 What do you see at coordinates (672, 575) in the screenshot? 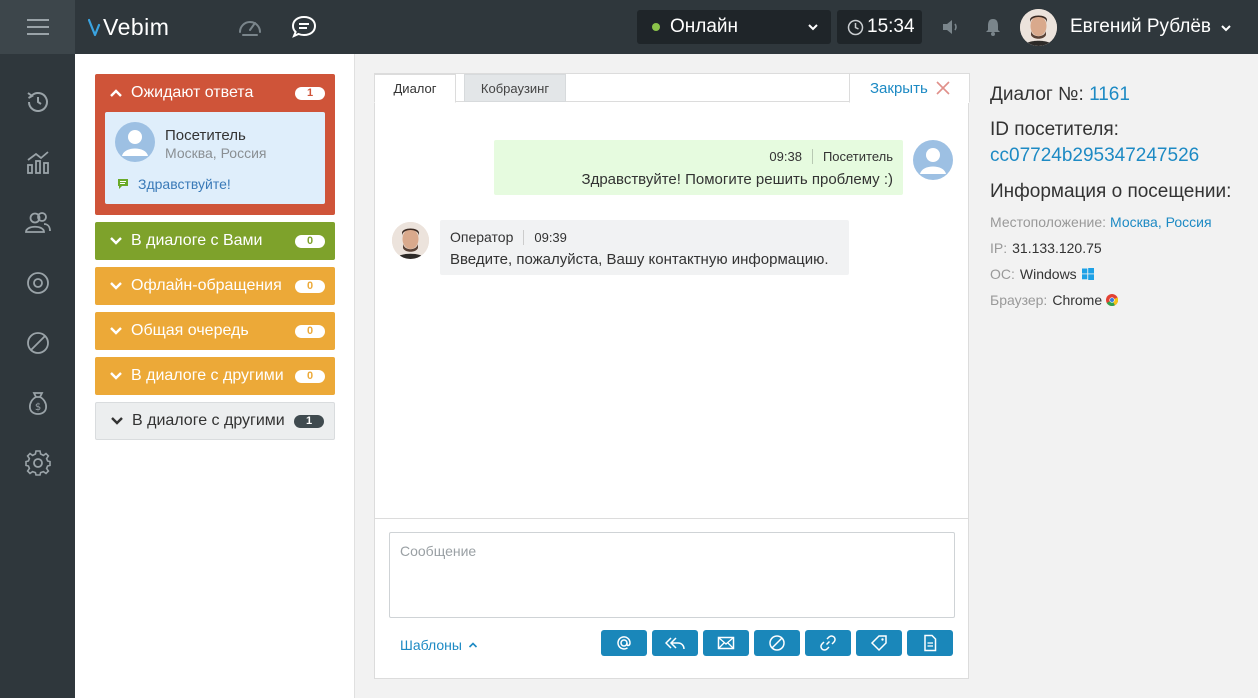
I see `message-input` at bounding box center [672, 575].